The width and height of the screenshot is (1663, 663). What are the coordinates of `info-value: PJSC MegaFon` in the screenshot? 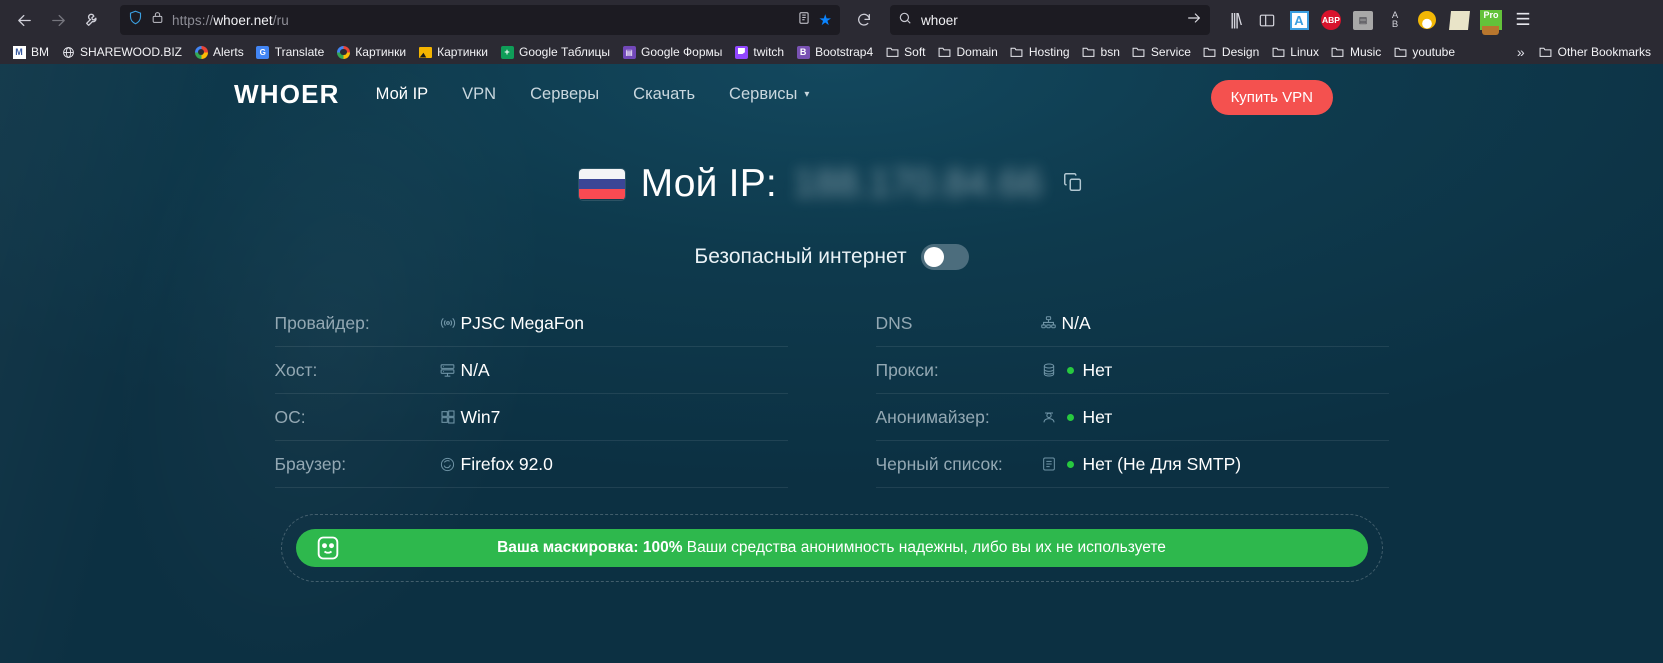 It's located at (522, 322).